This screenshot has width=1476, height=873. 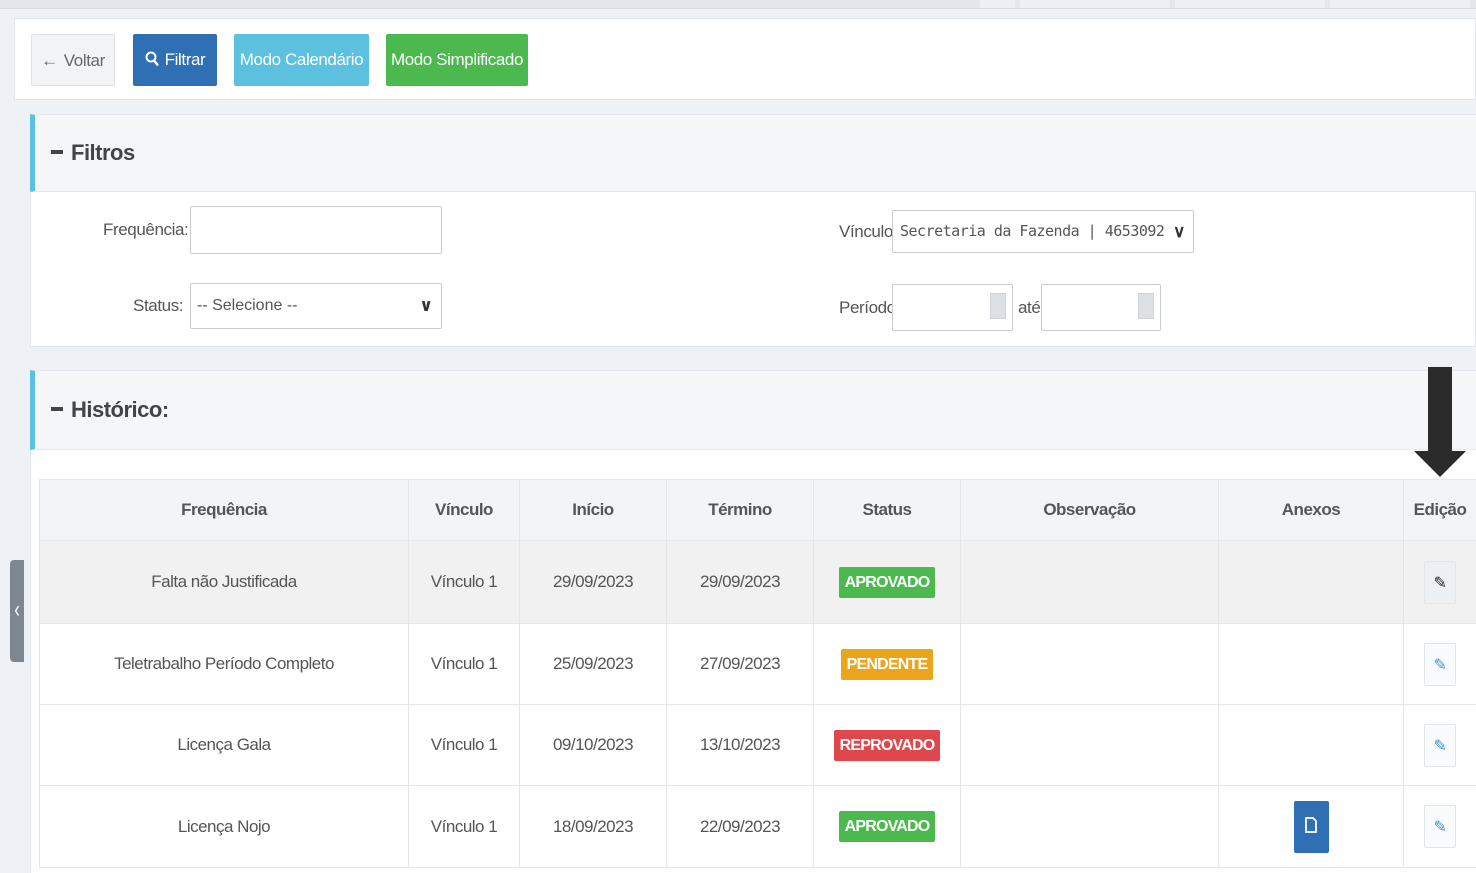 I want to click on termino-cell: 13/10/2023, so click(x=740, y=745).